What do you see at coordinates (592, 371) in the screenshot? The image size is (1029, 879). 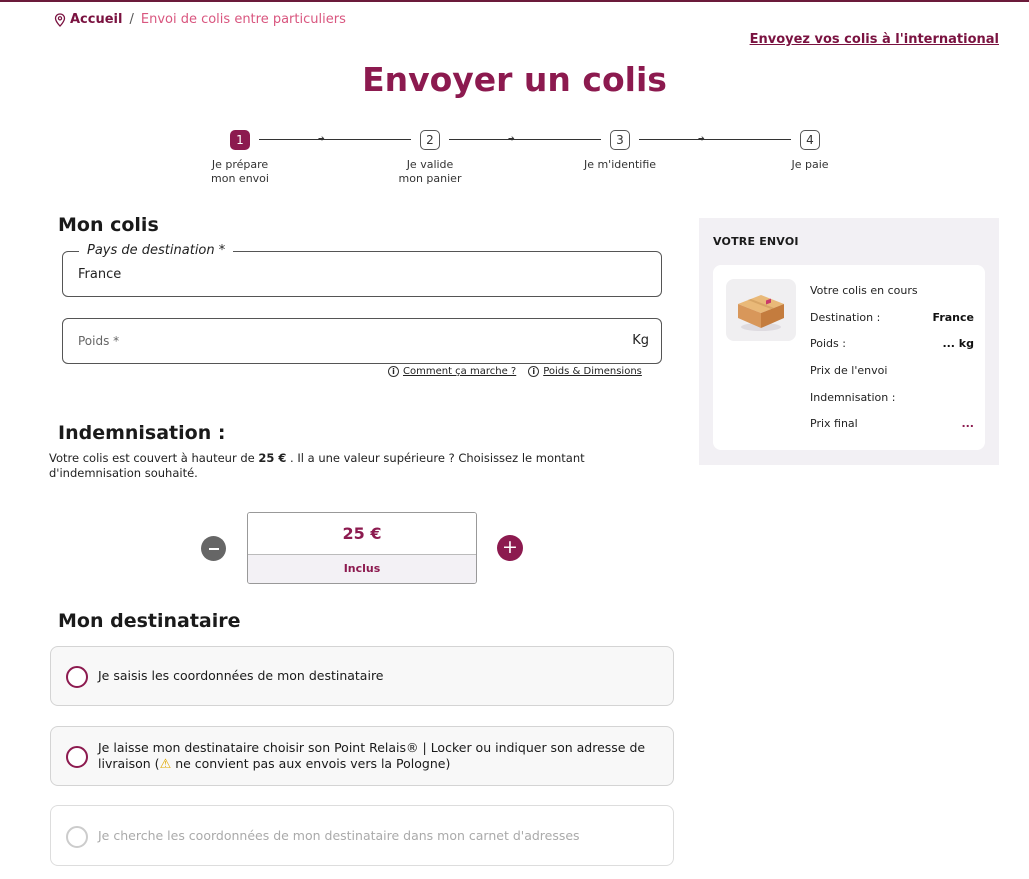 I see `weight-dimensions-label: Poids & Dimensions` at bounding box center [592, 371].